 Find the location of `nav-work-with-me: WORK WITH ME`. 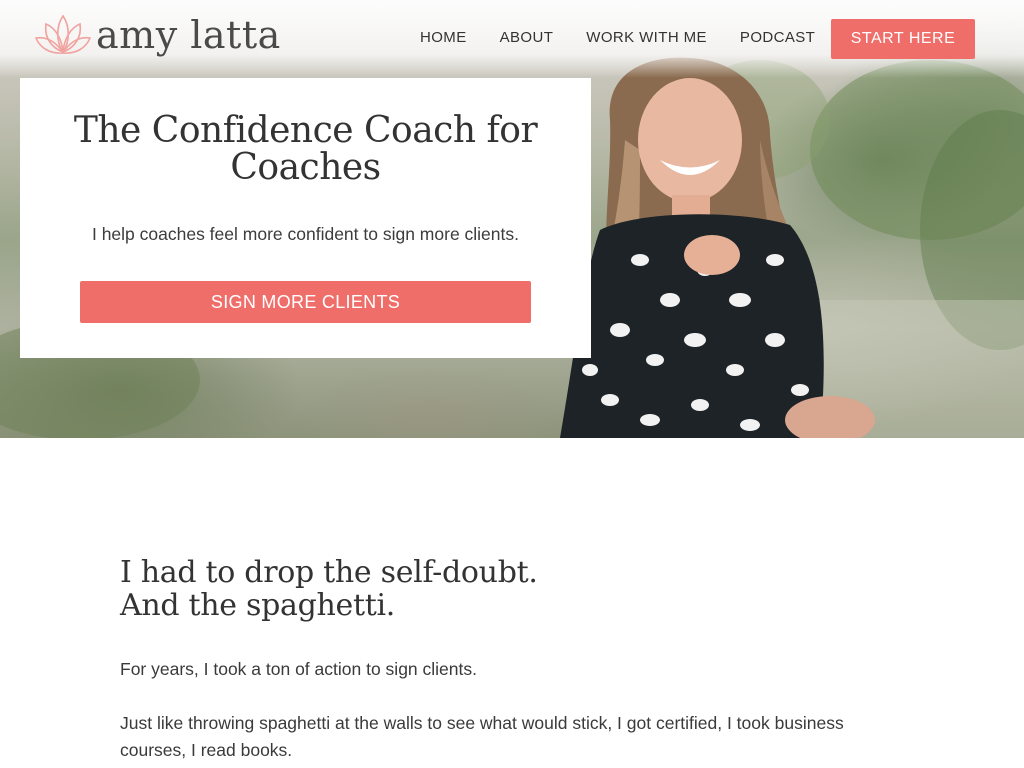

nav-work-with-me: WORK WITH ME is located at coordinates (646, 37).